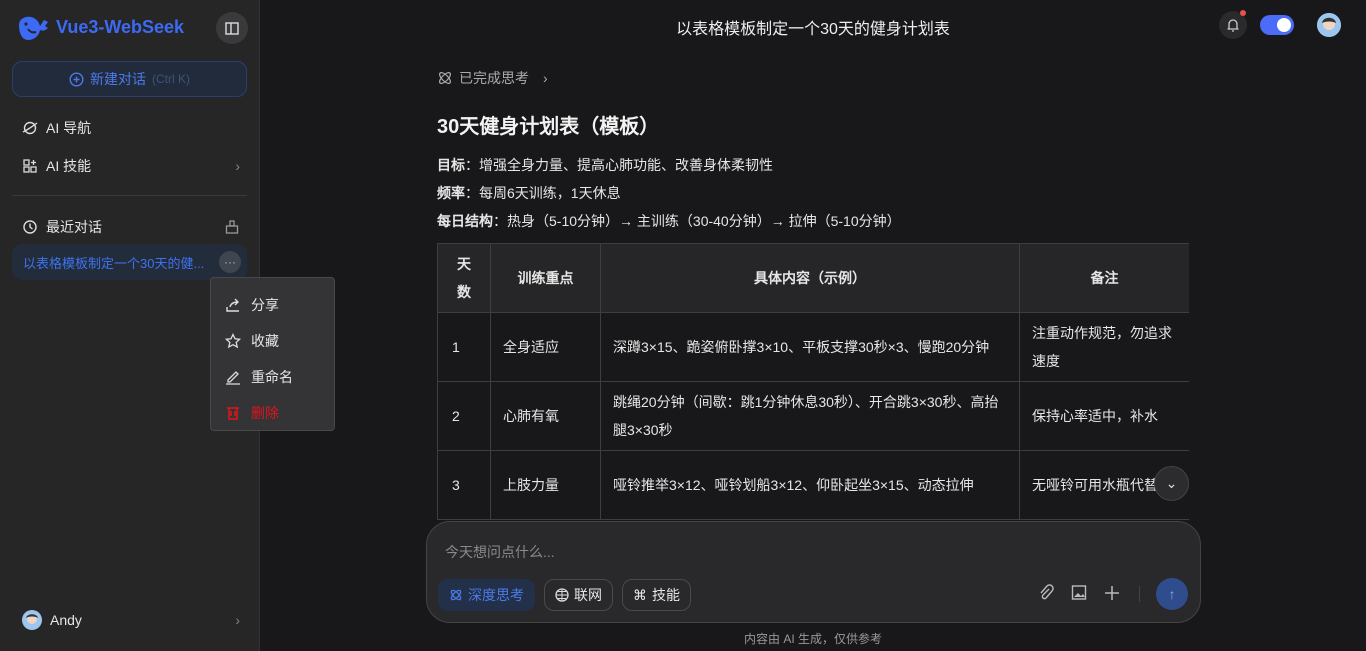  What do you see at coordinates (813, 572) in the screenshot?
I see `composer: 今天想问点什么... 深度思考 联网 ⌘ 技能 ↑` at bounding box center [813, 572].